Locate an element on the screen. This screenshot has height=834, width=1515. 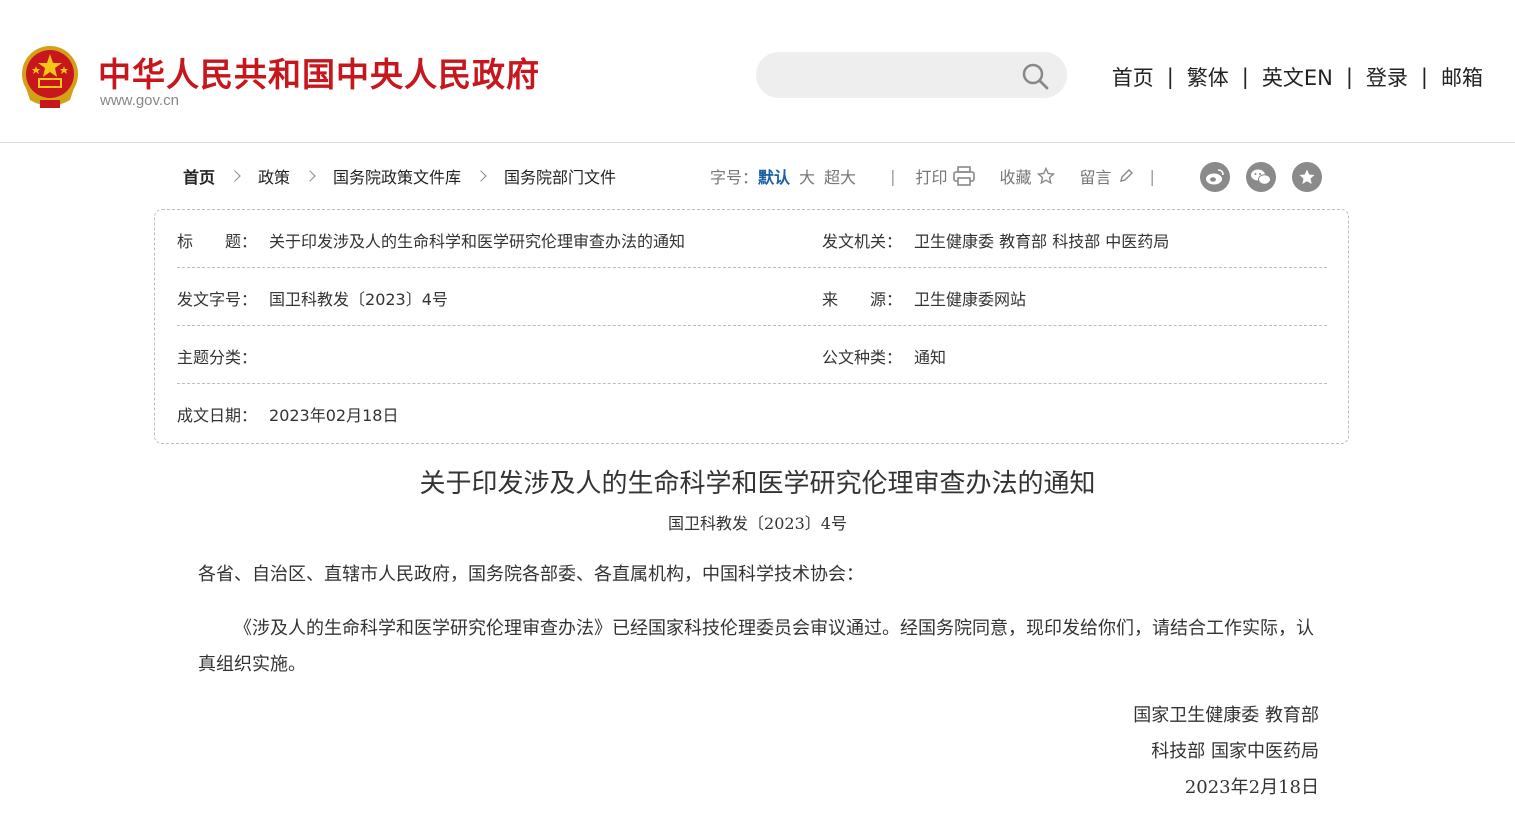
meta-title-label: 标 题： is located at coordinates (217, 241).